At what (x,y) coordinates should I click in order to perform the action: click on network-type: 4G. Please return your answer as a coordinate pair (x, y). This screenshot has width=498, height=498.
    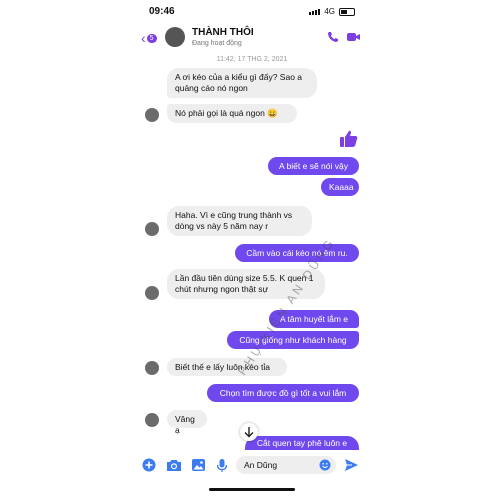
    Looking at the image, I should click on (329, 11).